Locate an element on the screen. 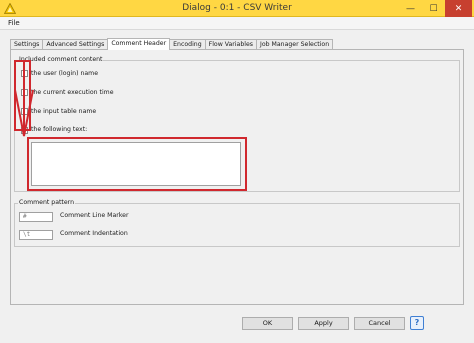 The width and height of the screenshot is (474, 343). ok-button: OK is located at coordinates (267, 323).